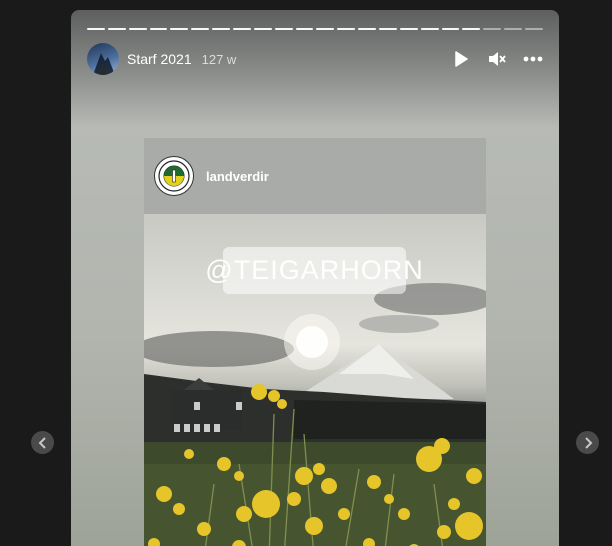  What do you see at coordinates (219, 59) in the screenshot?
I see `story-timestamp: 127 w` at bounding box center [219, 59].